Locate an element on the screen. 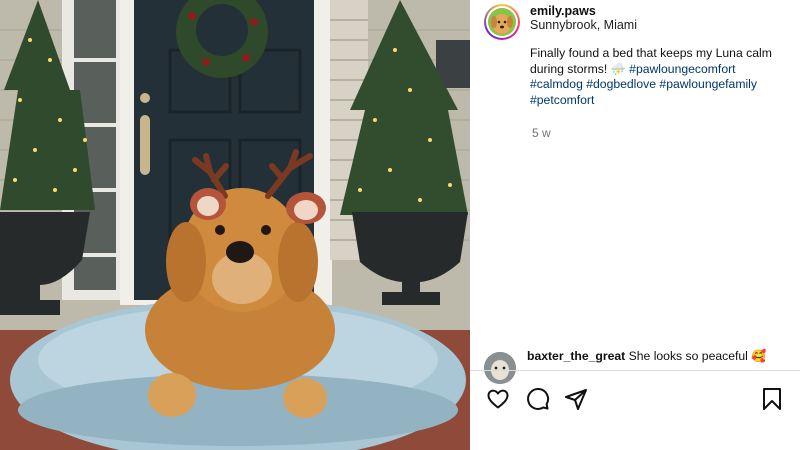 The image size is (800, 450). post-location: Sunnybrook, Miami is located at coordinates (583, 25).